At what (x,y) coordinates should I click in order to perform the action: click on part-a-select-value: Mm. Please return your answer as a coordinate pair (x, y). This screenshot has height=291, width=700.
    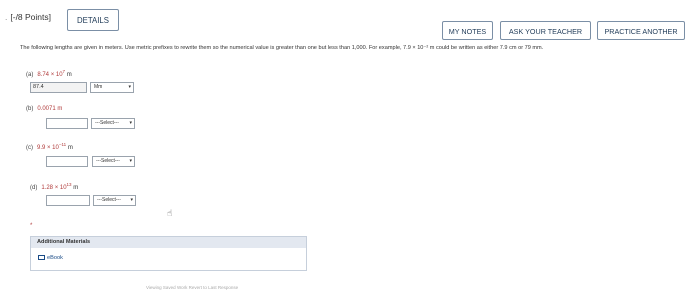
    Looking at the image, I should click on (98, 87).